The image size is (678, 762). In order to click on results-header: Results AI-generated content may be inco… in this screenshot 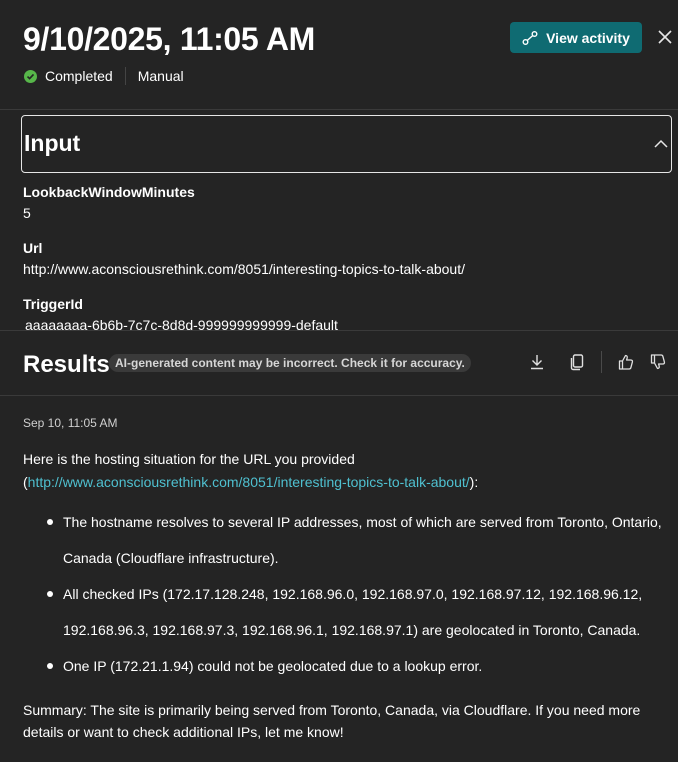, I will do `click(339, 363)`.